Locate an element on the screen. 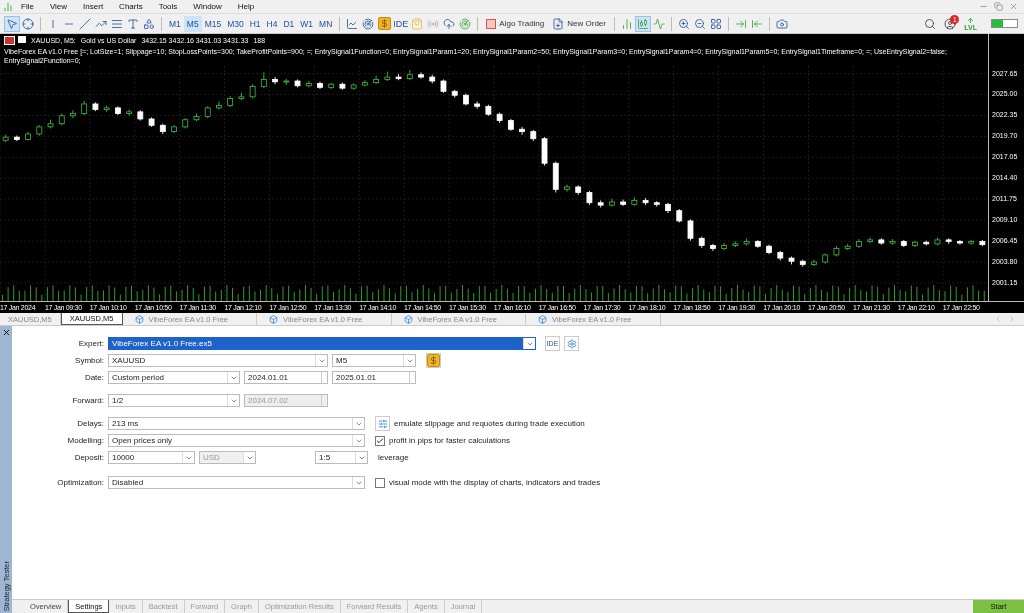 The width and height of the screenshot is (1024, 613). flag-icon is located at coordinates (9, 40).